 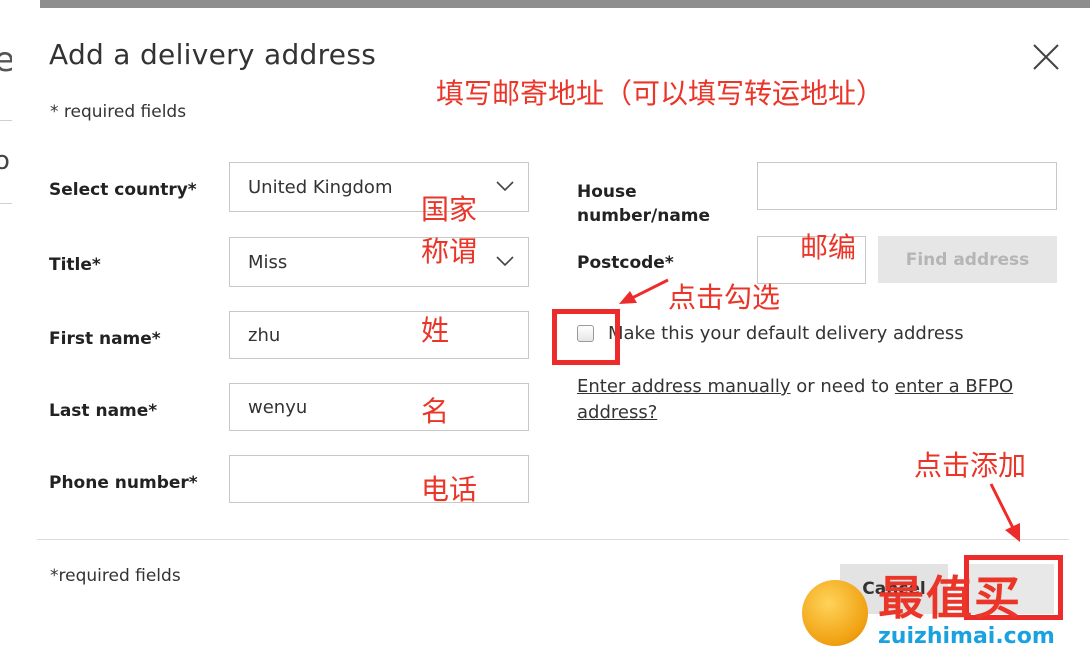 What do you see at coordinates (123, 190) in the screenshot?
I see `country-label: Select country*` at bounding box center [123, 190].